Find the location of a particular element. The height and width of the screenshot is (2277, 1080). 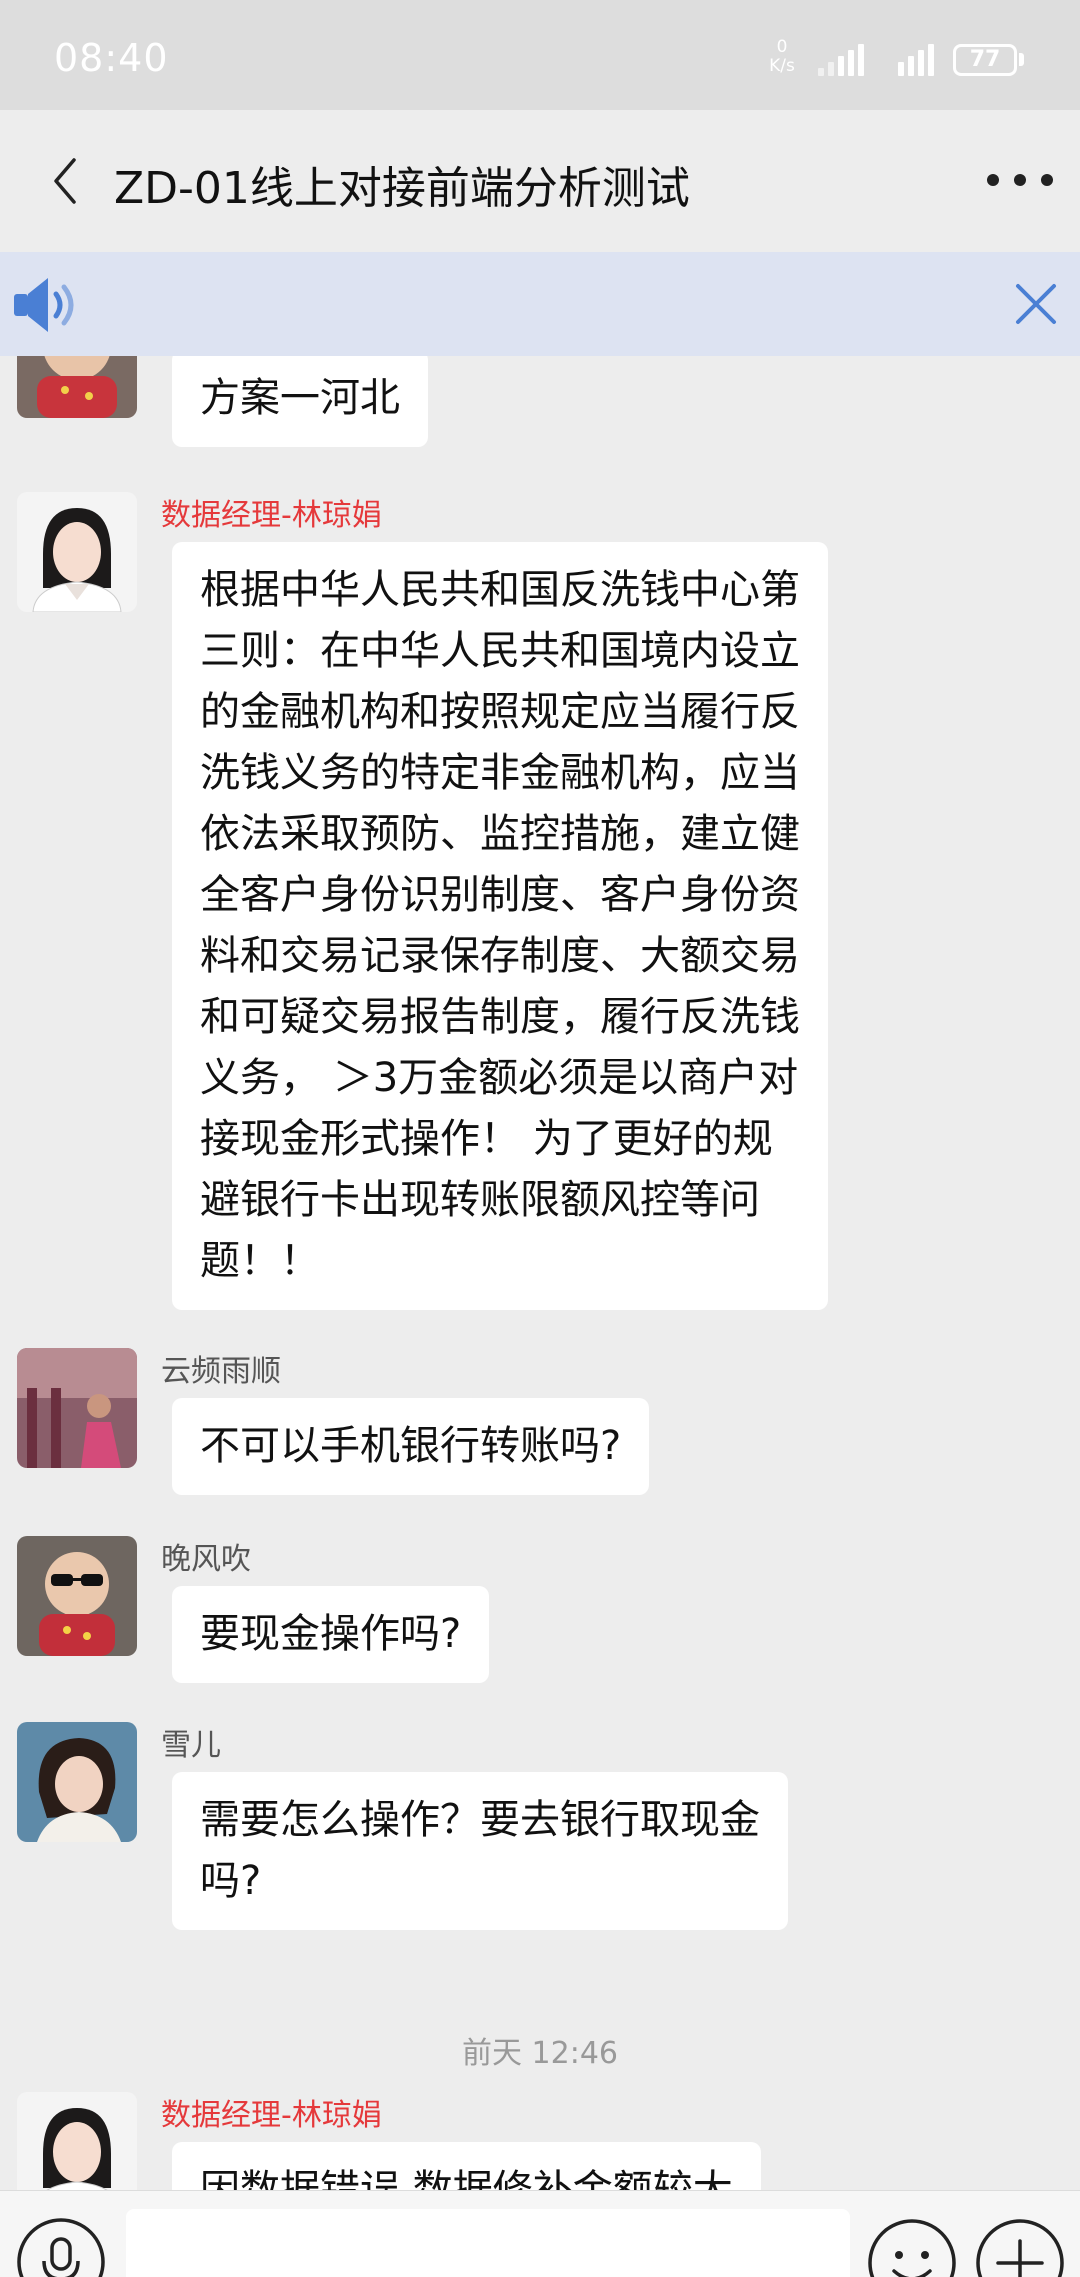

chat-header: ZD-01线上对接前端分析测试 is located at coordinates (540, 181).